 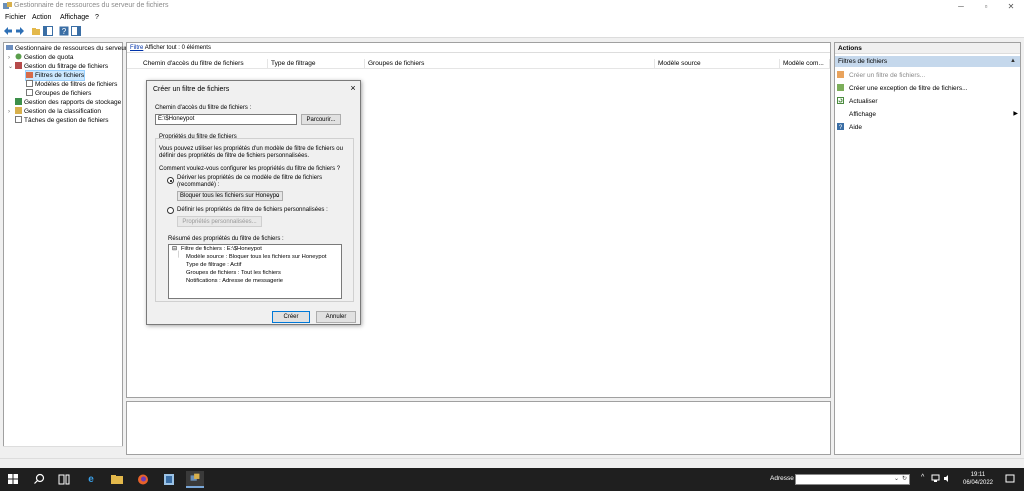 I want to click on tree-item-file-screens: Filtres de fichiers, so click(x=55, y=75).